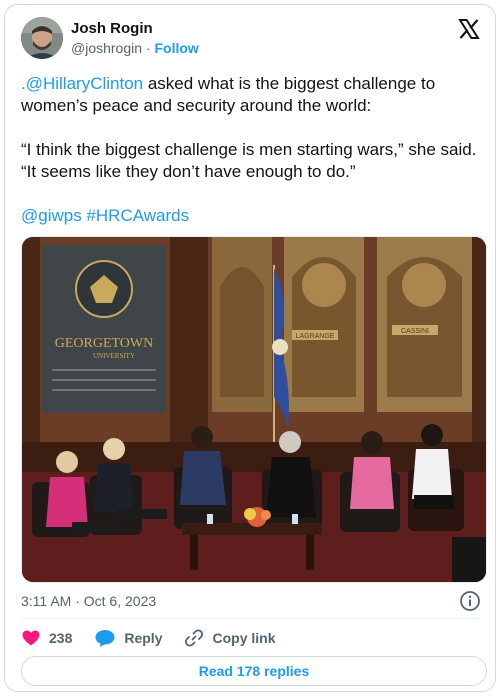 This screenshot has width=502, height=698. What do you see at coordinates (315, 336) in the screenshot?
I see `plaque-left-label: LAGRANGE` at bounding box center [315, 336].